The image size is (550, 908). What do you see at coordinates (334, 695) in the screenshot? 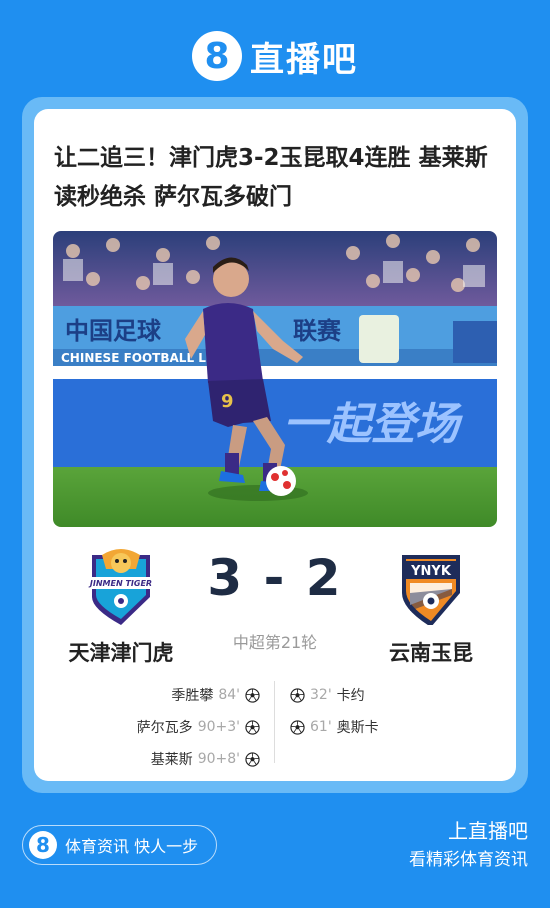
I see `scorer-row: 32' 卡约` at bounding box center [334, 695].